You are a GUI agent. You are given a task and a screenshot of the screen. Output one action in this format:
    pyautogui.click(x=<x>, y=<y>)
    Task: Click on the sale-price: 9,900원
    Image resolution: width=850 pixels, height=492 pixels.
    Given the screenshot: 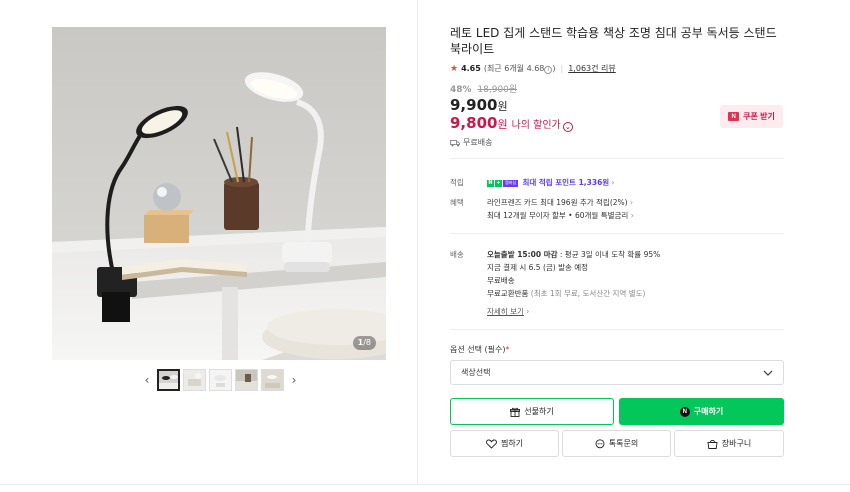 What is the action you would take?
    pyautogui.click(x=479, y=105)
    